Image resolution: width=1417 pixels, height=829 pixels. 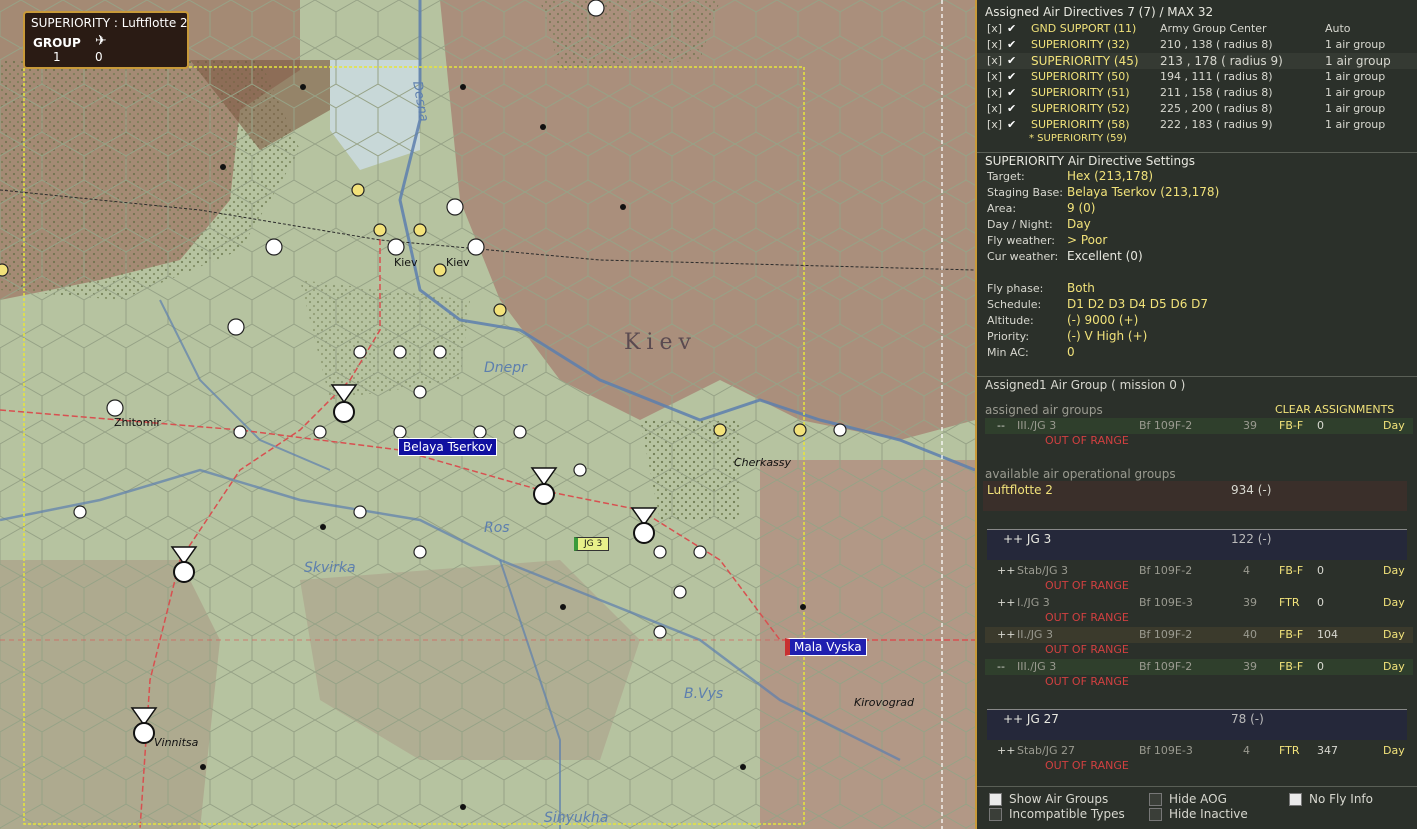 I want to click on overlay-plane-count: 0, so click(x=99, y=57).